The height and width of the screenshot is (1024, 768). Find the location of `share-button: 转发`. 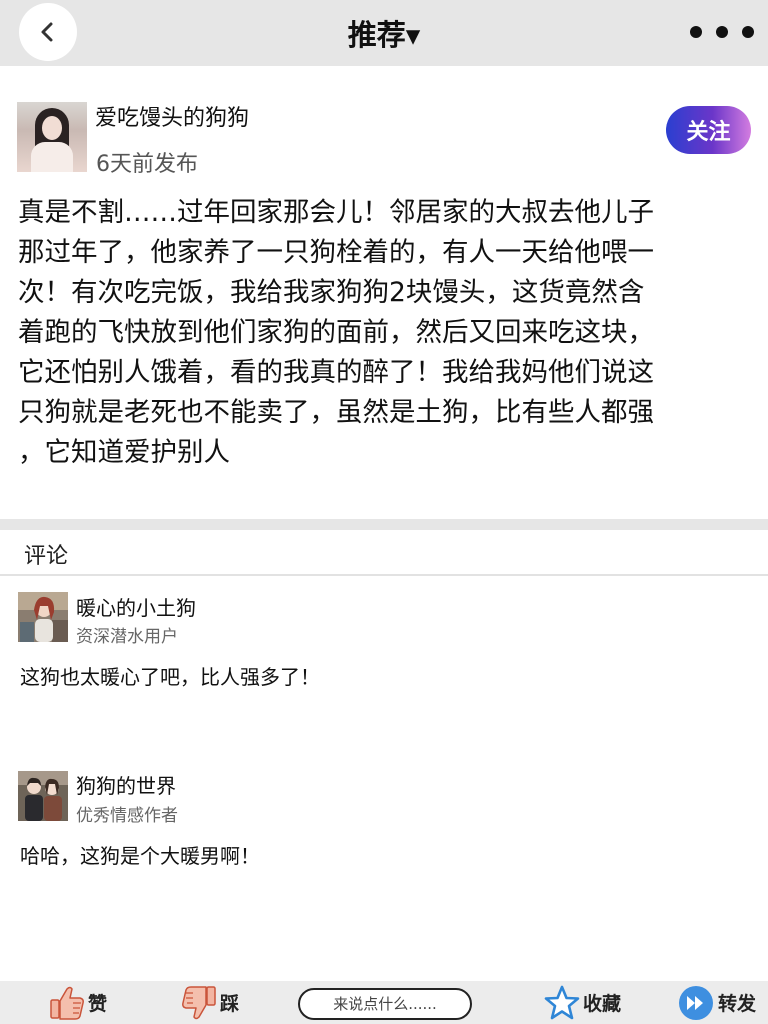

share-button: 转发 is located at coordinates (717, 1002).